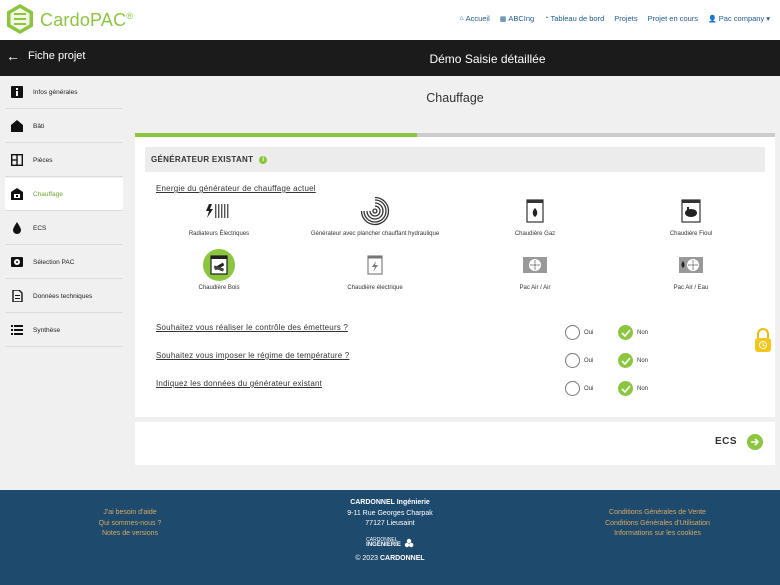  I want to click on brand-mark: ®, so click(130, 16).